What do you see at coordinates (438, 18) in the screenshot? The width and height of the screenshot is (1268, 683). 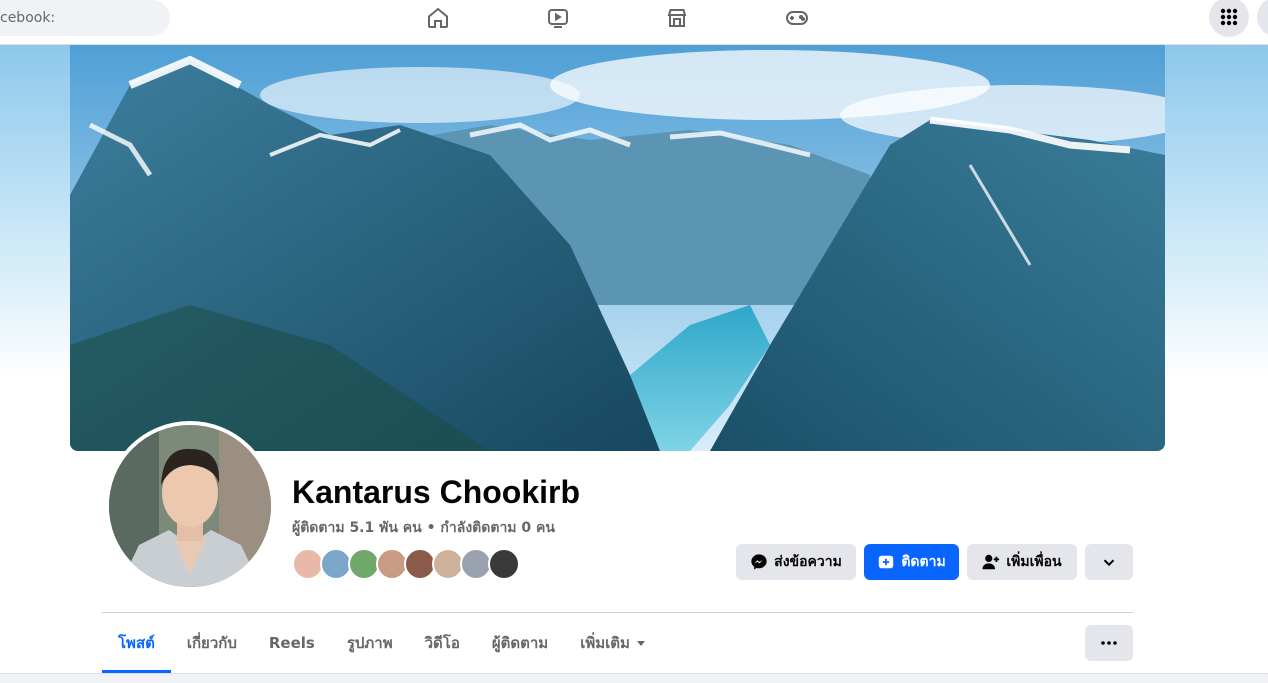 I see `home-icon` at bounding box center [438, 18].